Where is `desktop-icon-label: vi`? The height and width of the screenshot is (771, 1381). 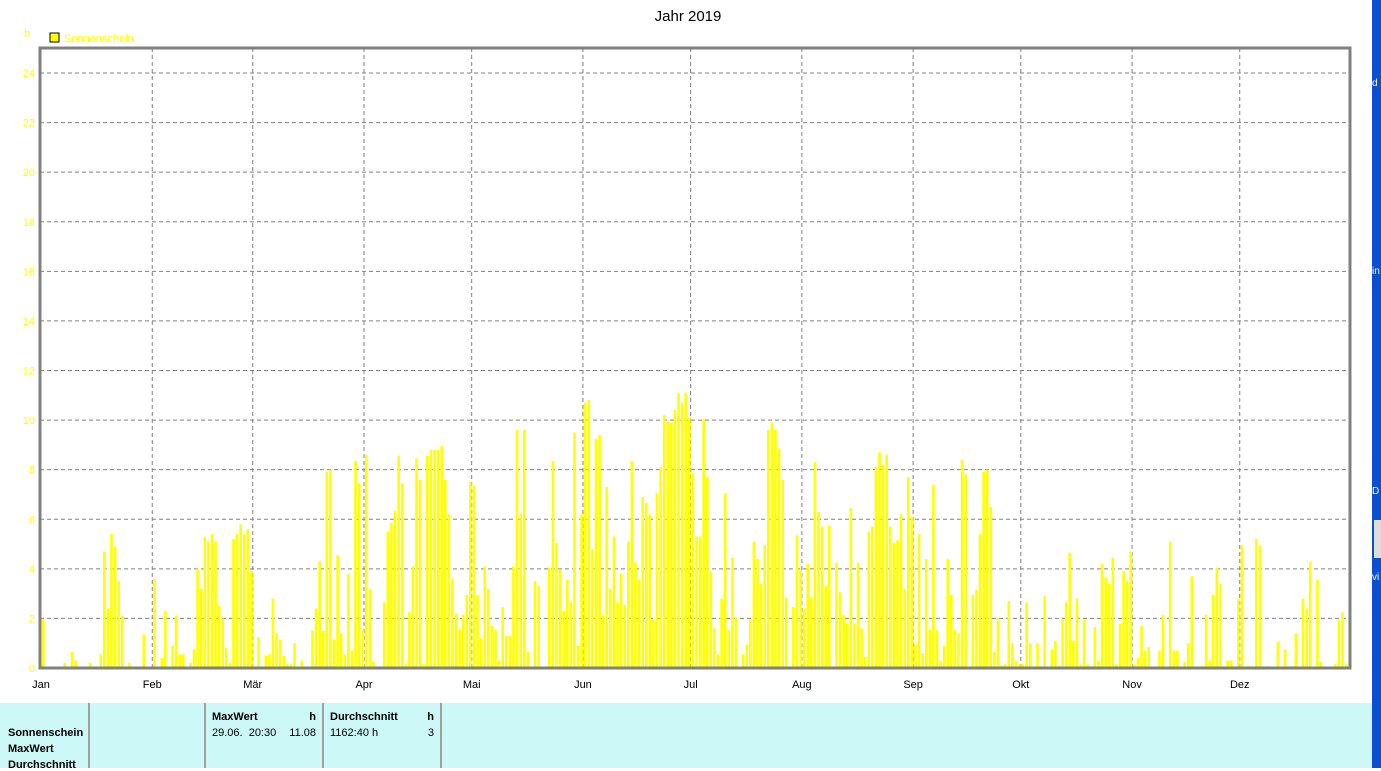
desktop-icon-label: vi is located at coordinates (1376, 577).